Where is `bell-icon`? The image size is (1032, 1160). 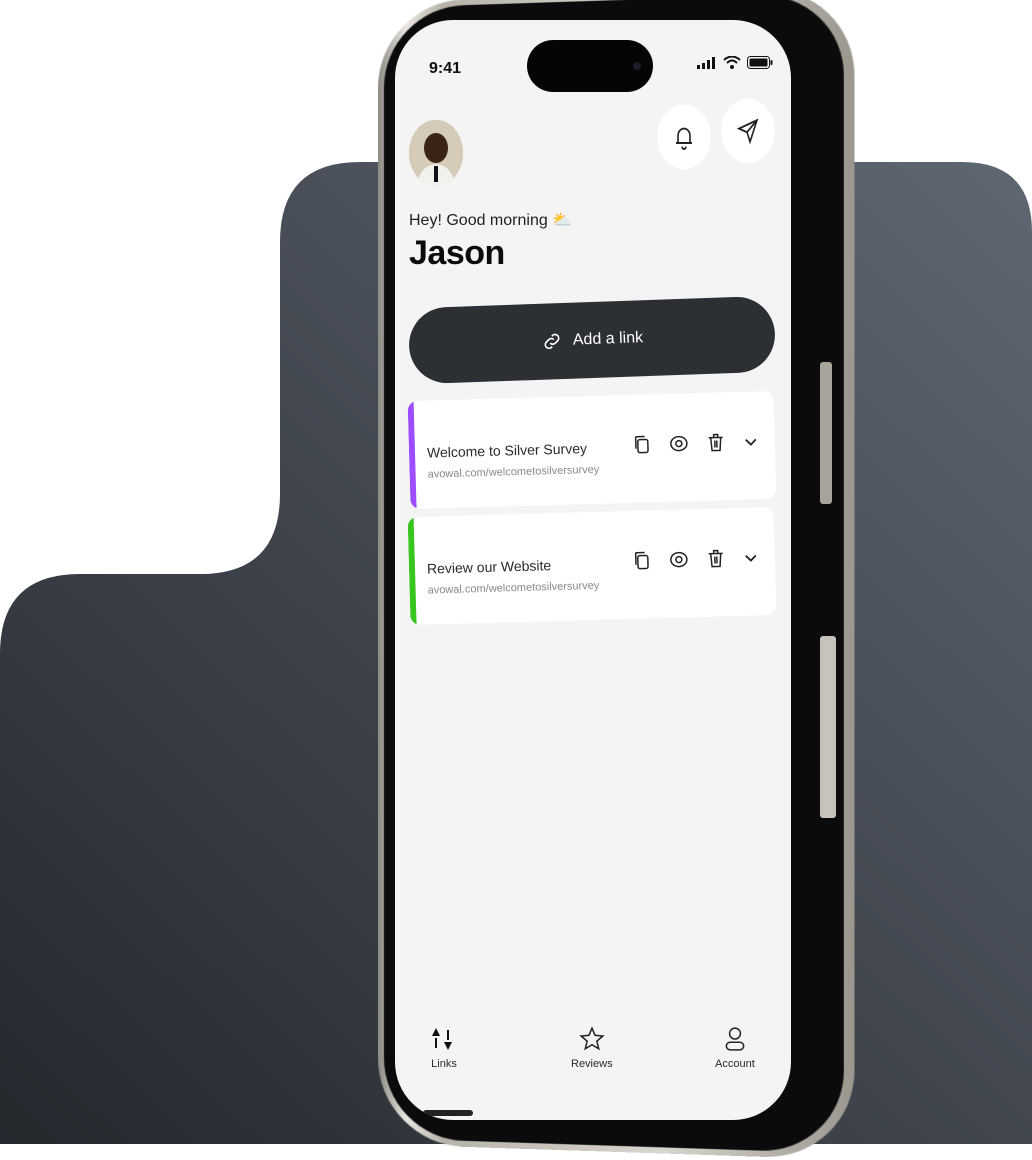 bell-icon is located at coordinates (684, 138).